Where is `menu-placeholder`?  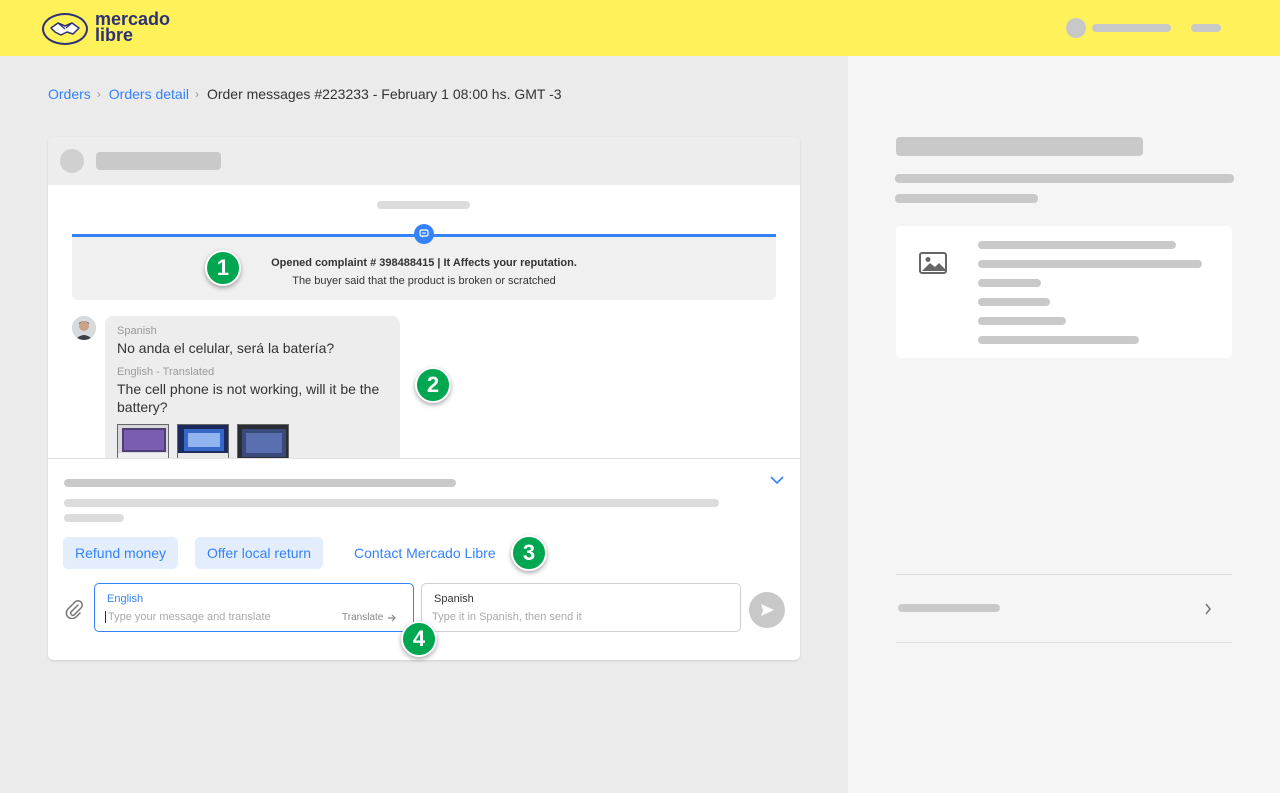 menu-placeholder is located at coordinates (1206, 28).